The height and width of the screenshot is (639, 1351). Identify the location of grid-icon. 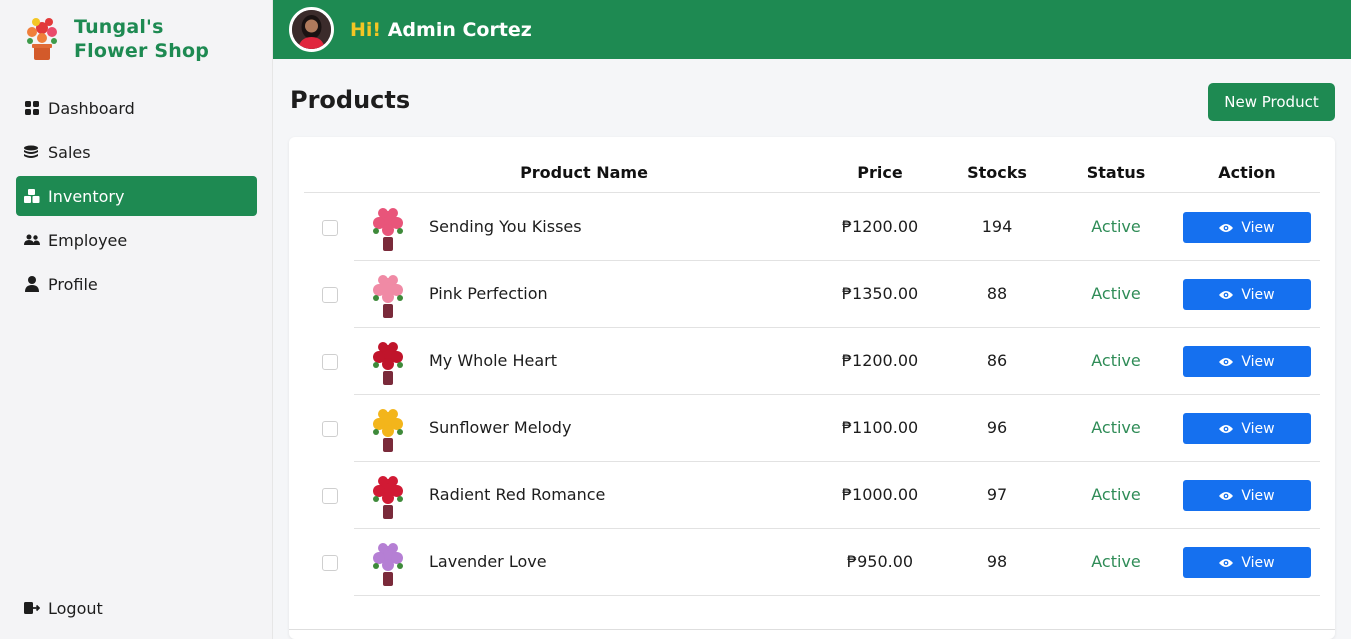
(32, 108).